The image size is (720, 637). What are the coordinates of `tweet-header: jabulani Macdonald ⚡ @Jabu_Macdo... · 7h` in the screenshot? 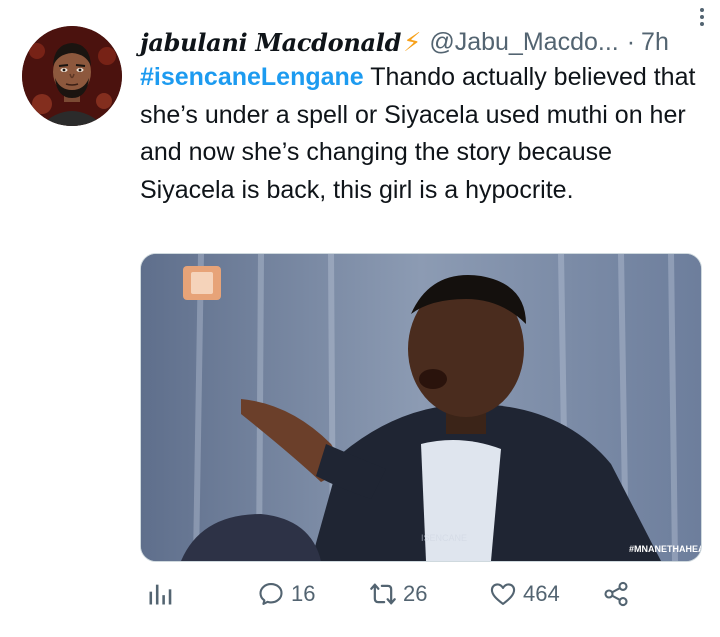 It's located at (420, 42).